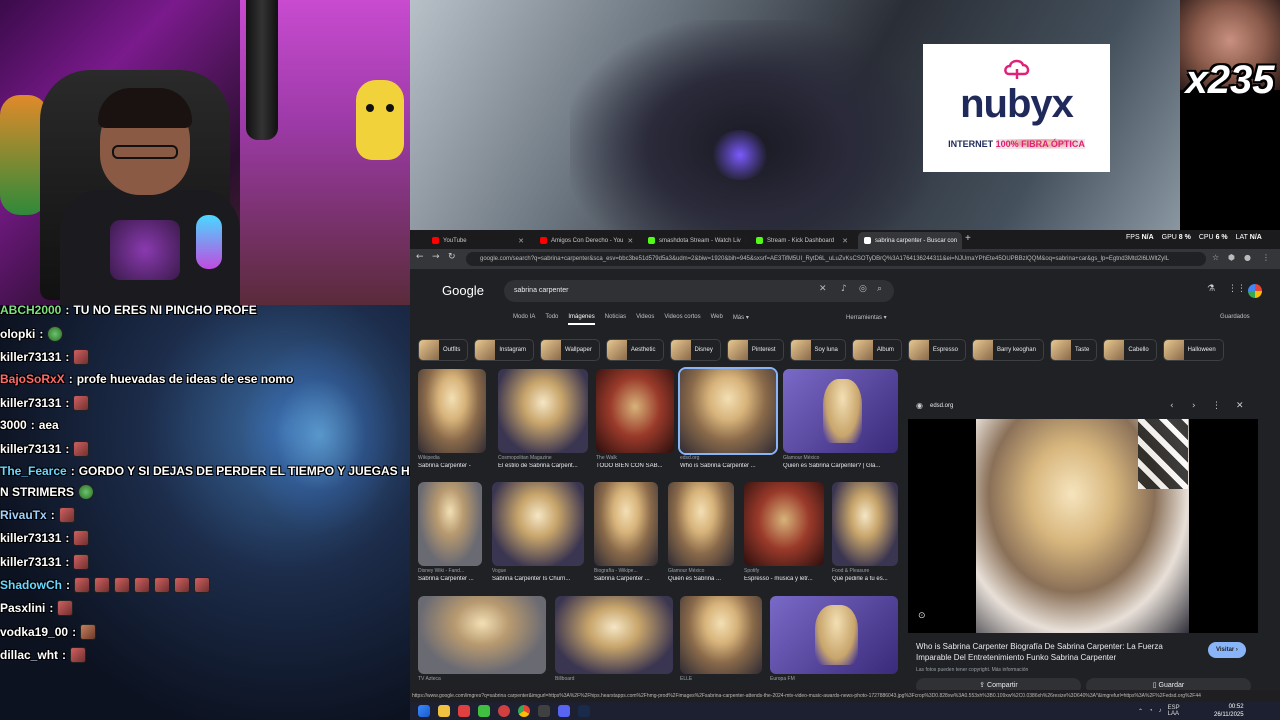  I want to click on network-icon: ◔, so click(1151, 711).